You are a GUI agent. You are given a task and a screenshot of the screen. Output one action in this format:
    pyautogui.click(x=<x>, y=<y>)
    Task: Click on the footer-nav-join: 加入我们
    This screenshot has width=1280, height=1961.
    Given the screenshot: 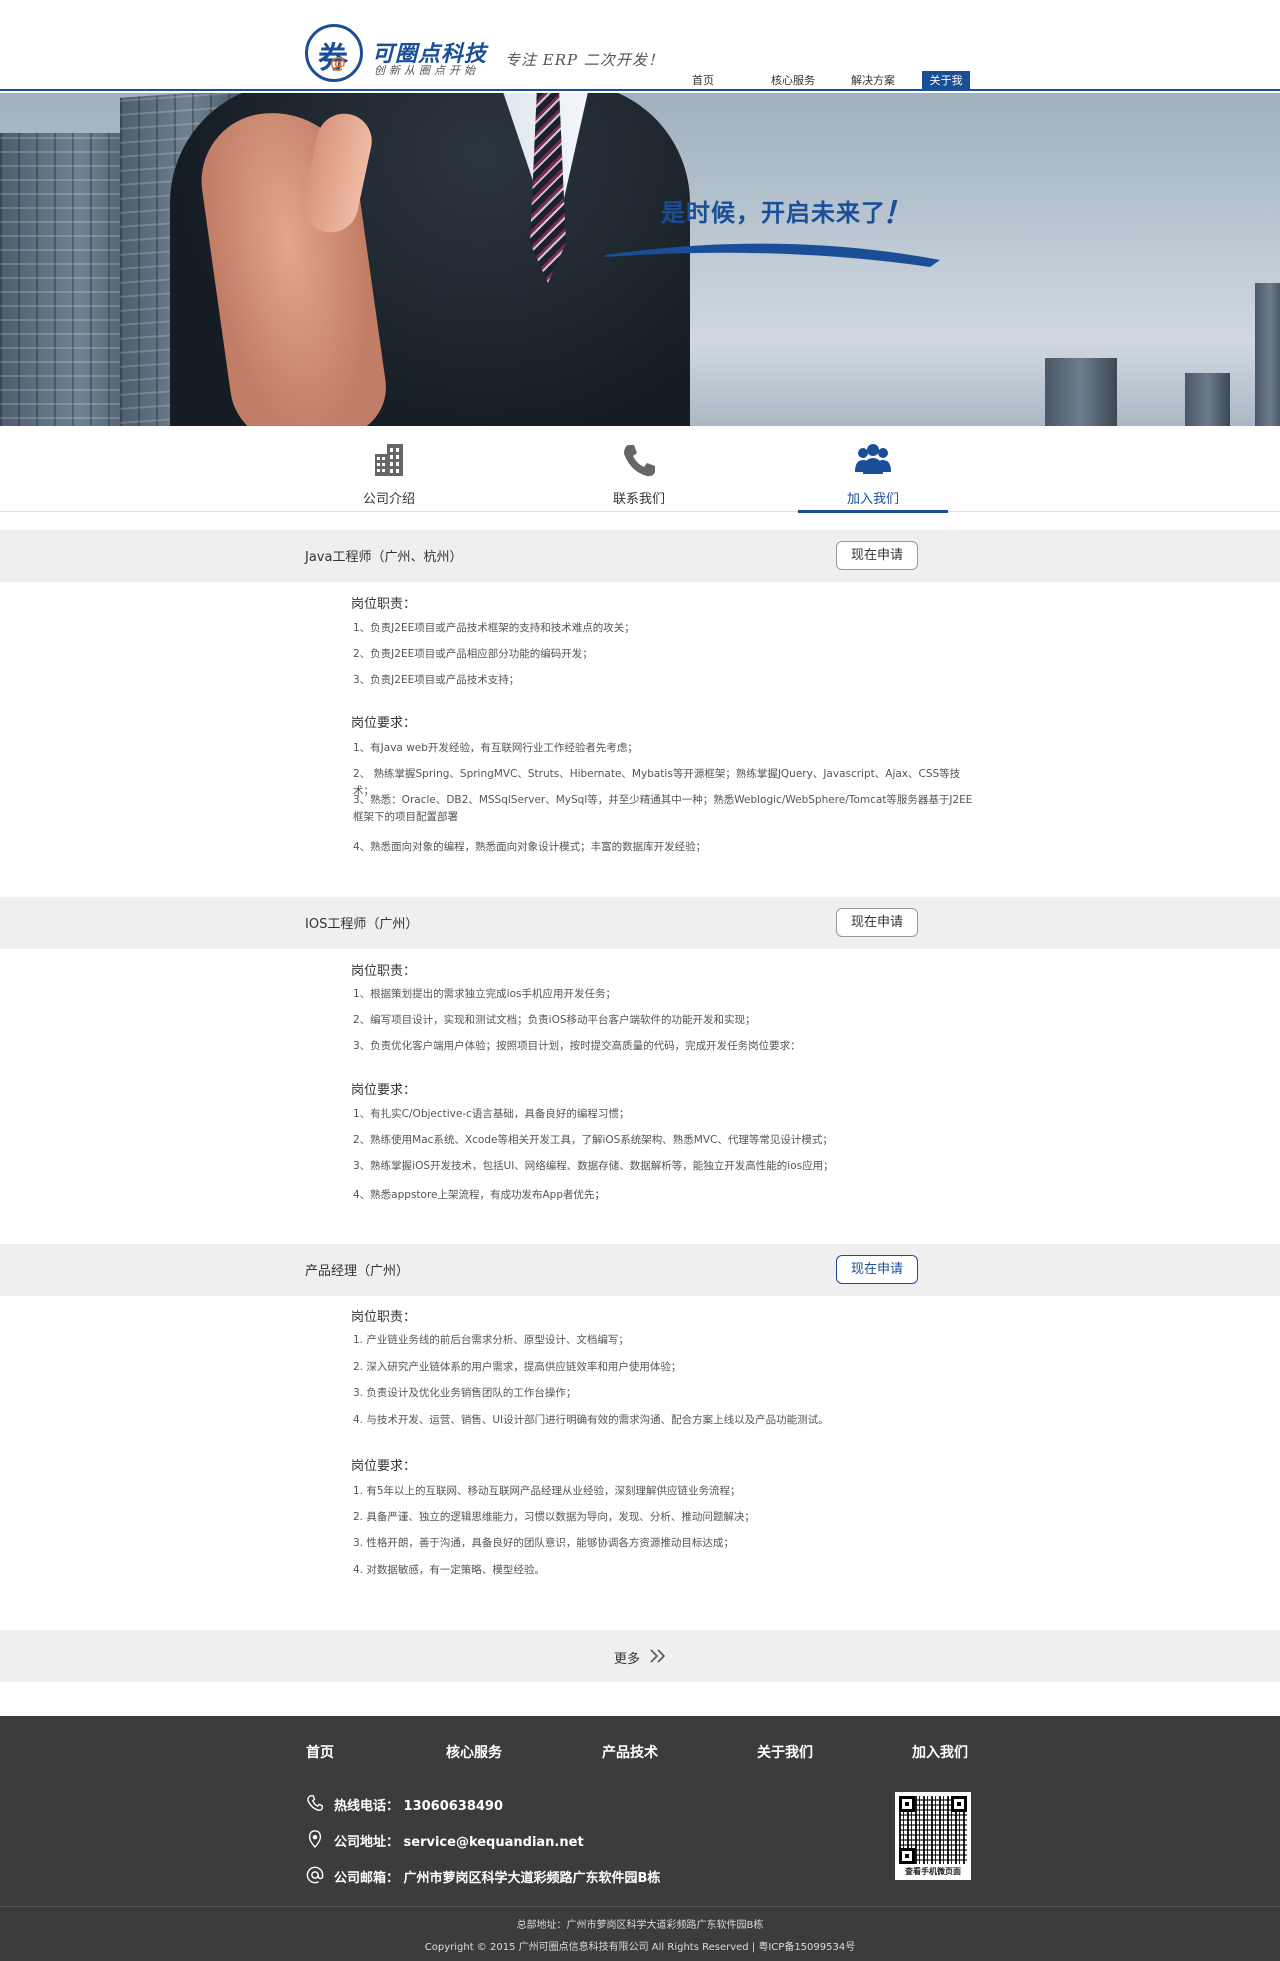 What is the action you would take?
    pyautogui.click(x=940, y=1752)
    